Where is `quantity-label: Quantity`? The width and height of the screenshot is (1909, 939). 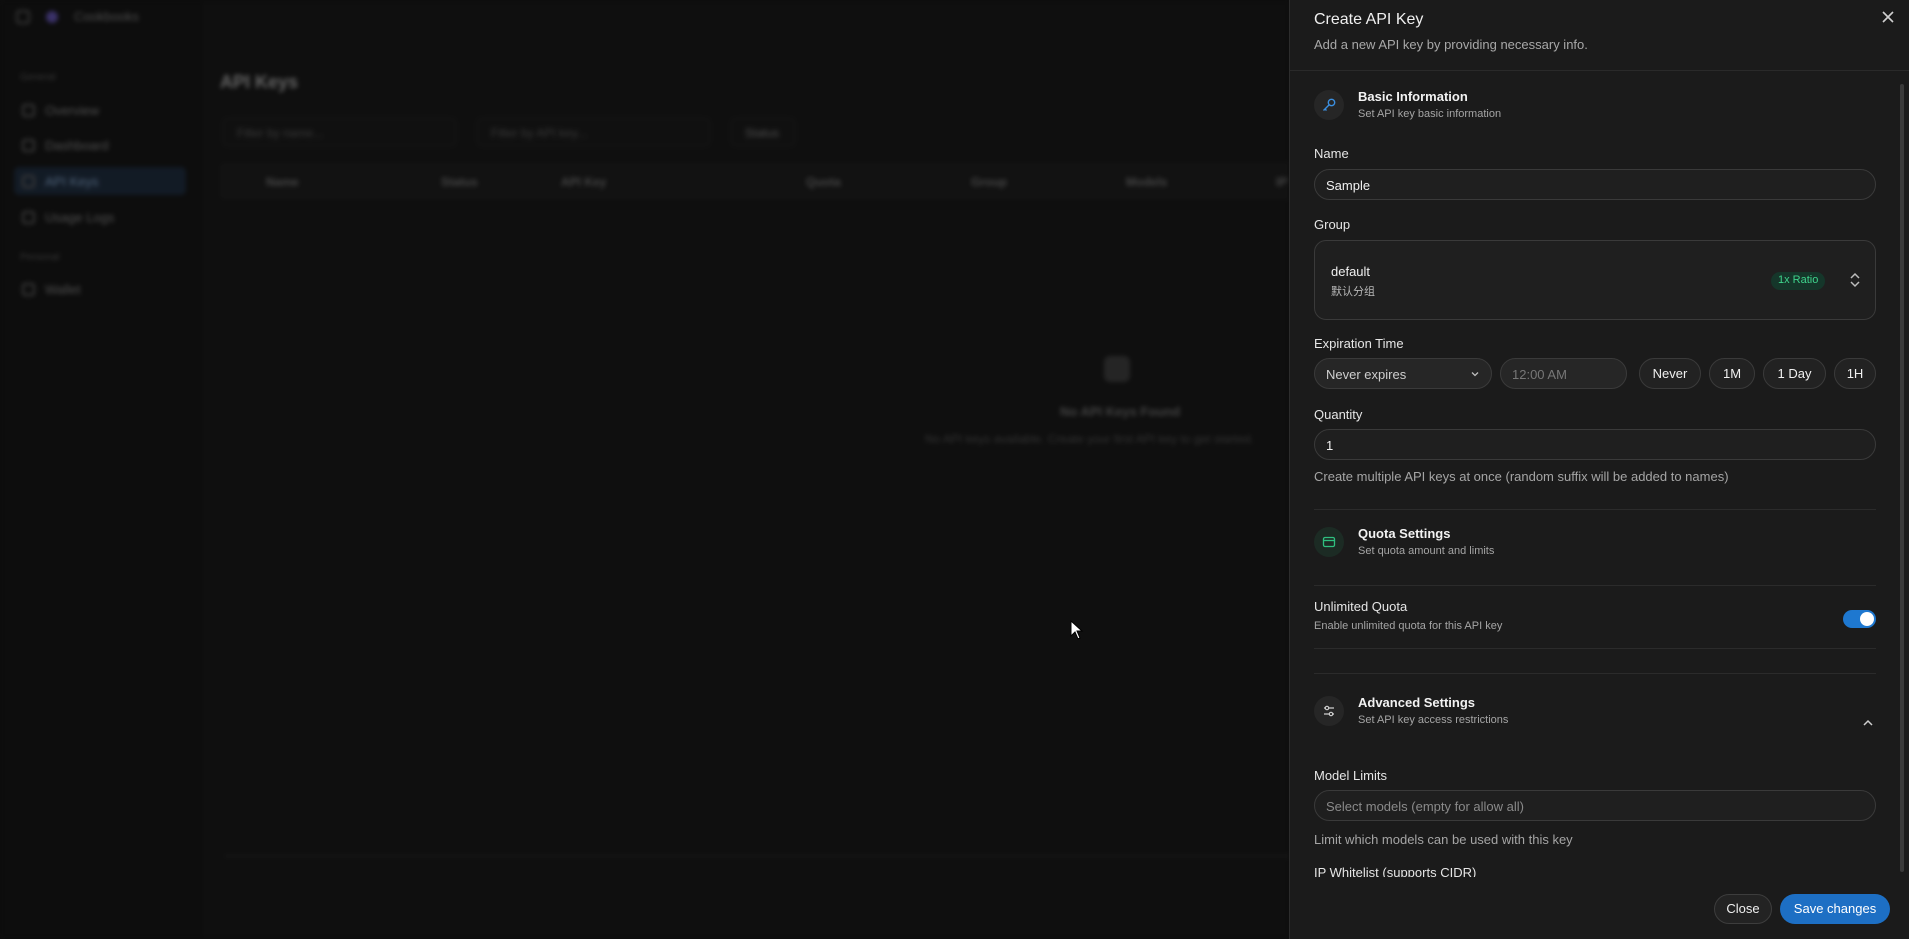 quantity-label: Quantity is located at coordinates (1338, 414).